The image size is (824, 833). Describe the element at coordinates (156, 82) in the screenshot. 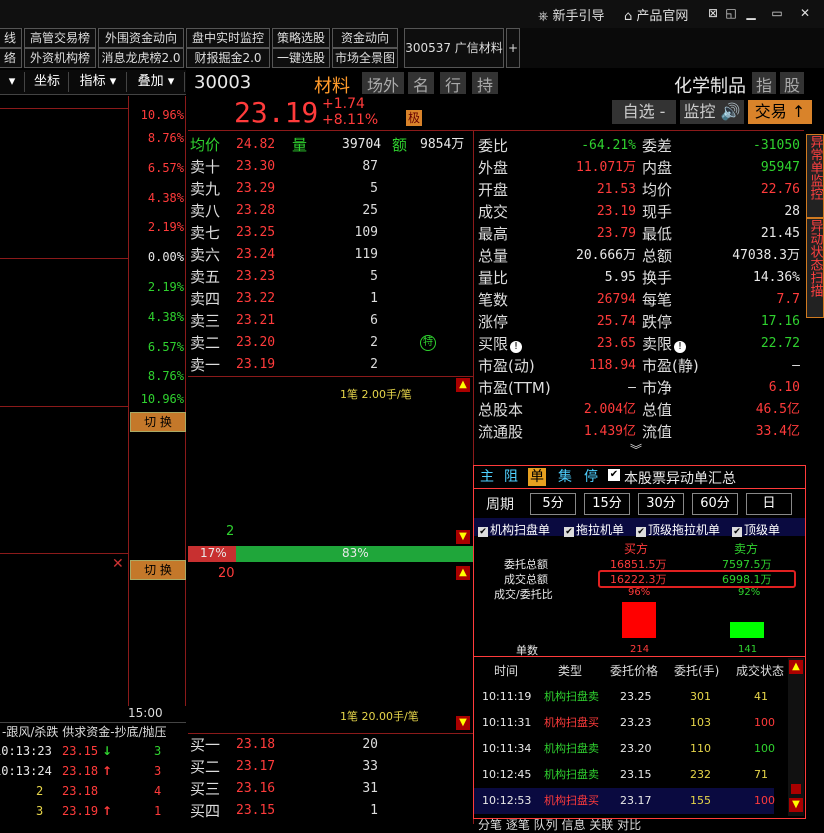

I see `overlay-button: 叠加 ▾` at that location.